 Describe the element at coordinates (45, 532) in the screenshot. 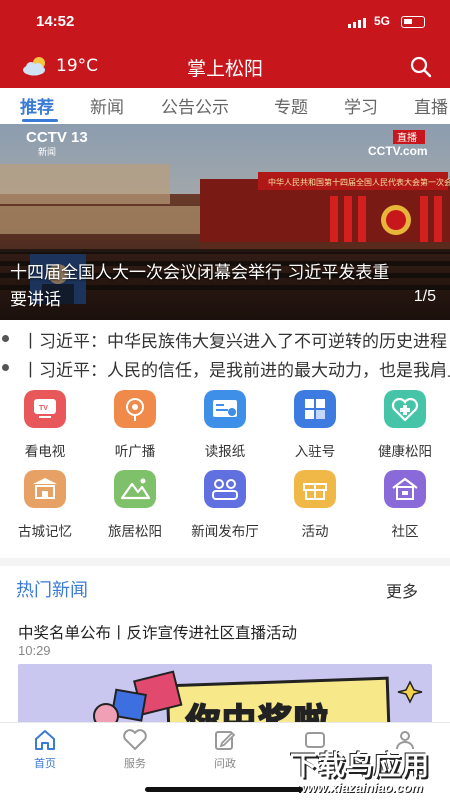

I see `grid-label: 古城记忆` at that location.